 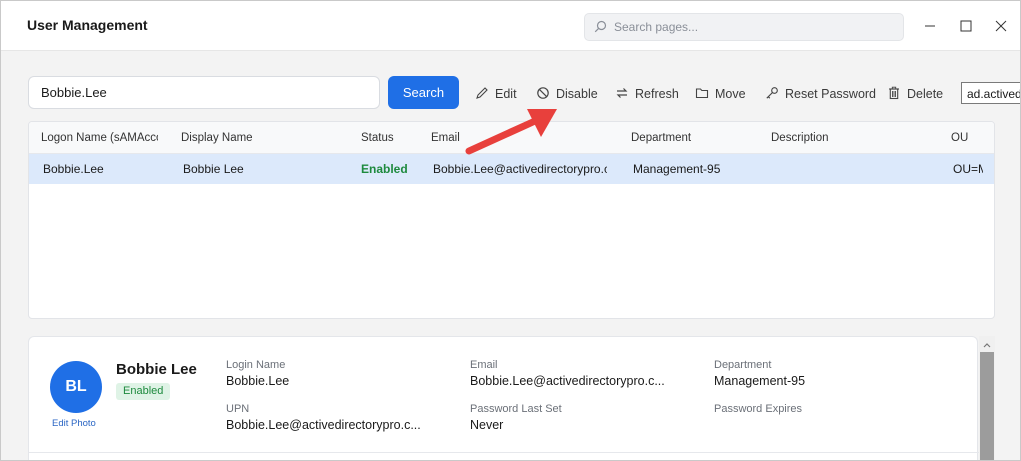 What do you see at coordinates (758, 409) in the screenshot?
I see `password-expires-label: Password Expires` at bounding box center [758, 409].